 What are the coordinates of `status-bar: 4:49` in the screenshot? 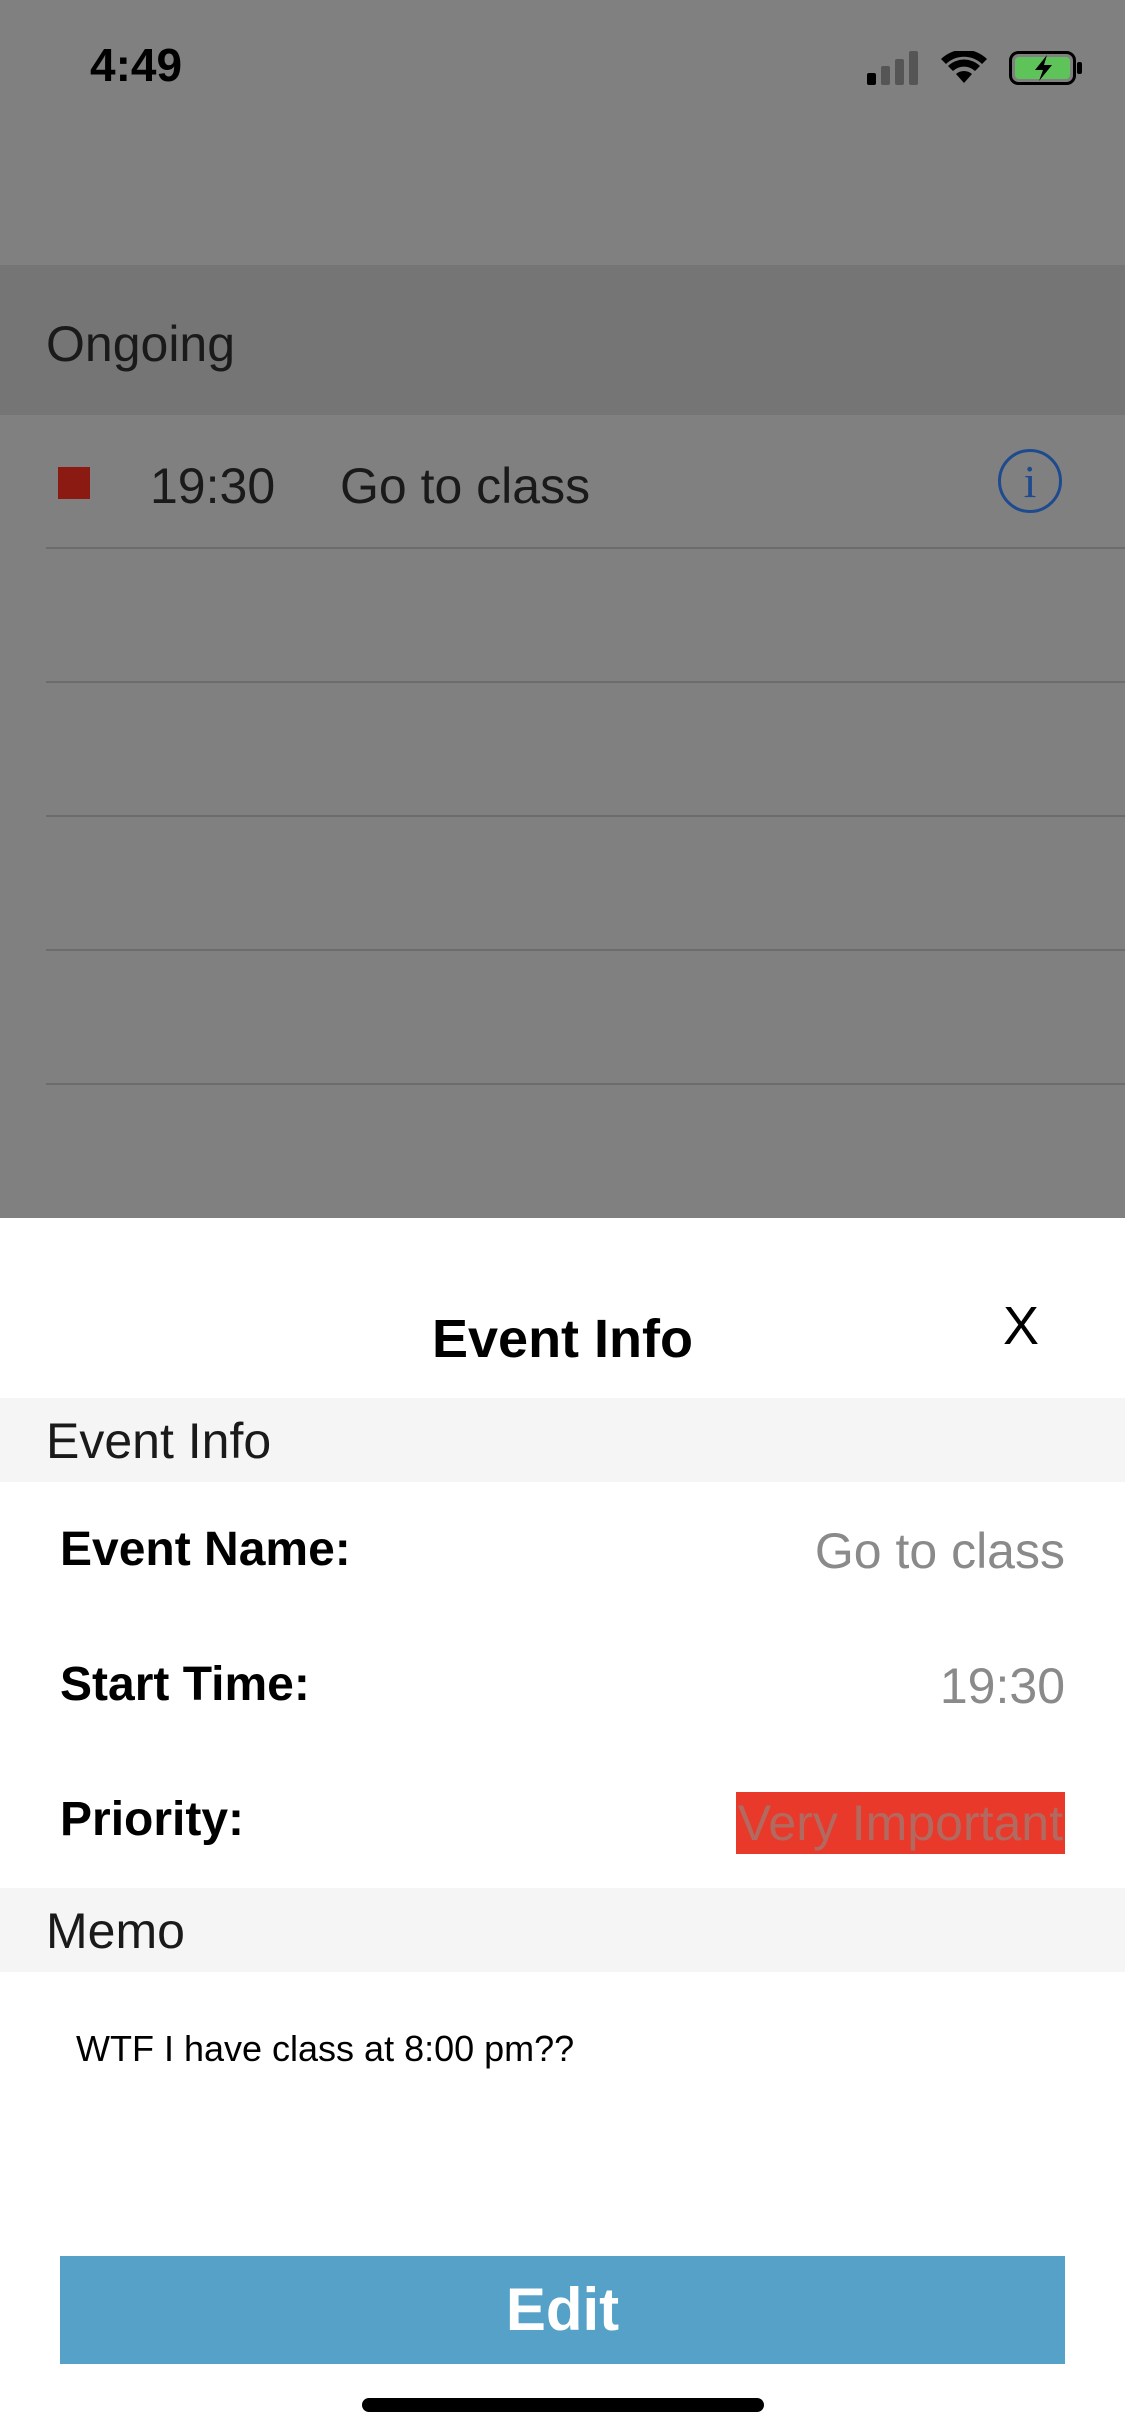 It's located at (562, 70).